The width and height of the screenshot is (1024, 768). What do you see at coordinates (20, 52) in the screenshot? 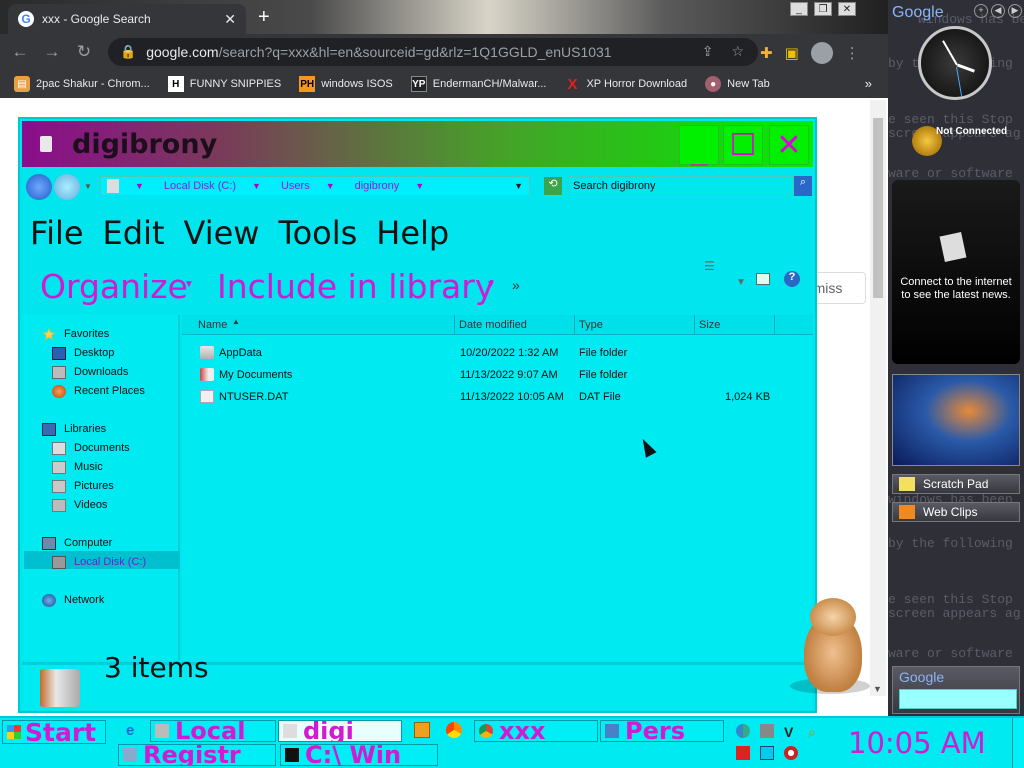
I see `back-arrow-icon: ←` at bounding box center [20, 52].